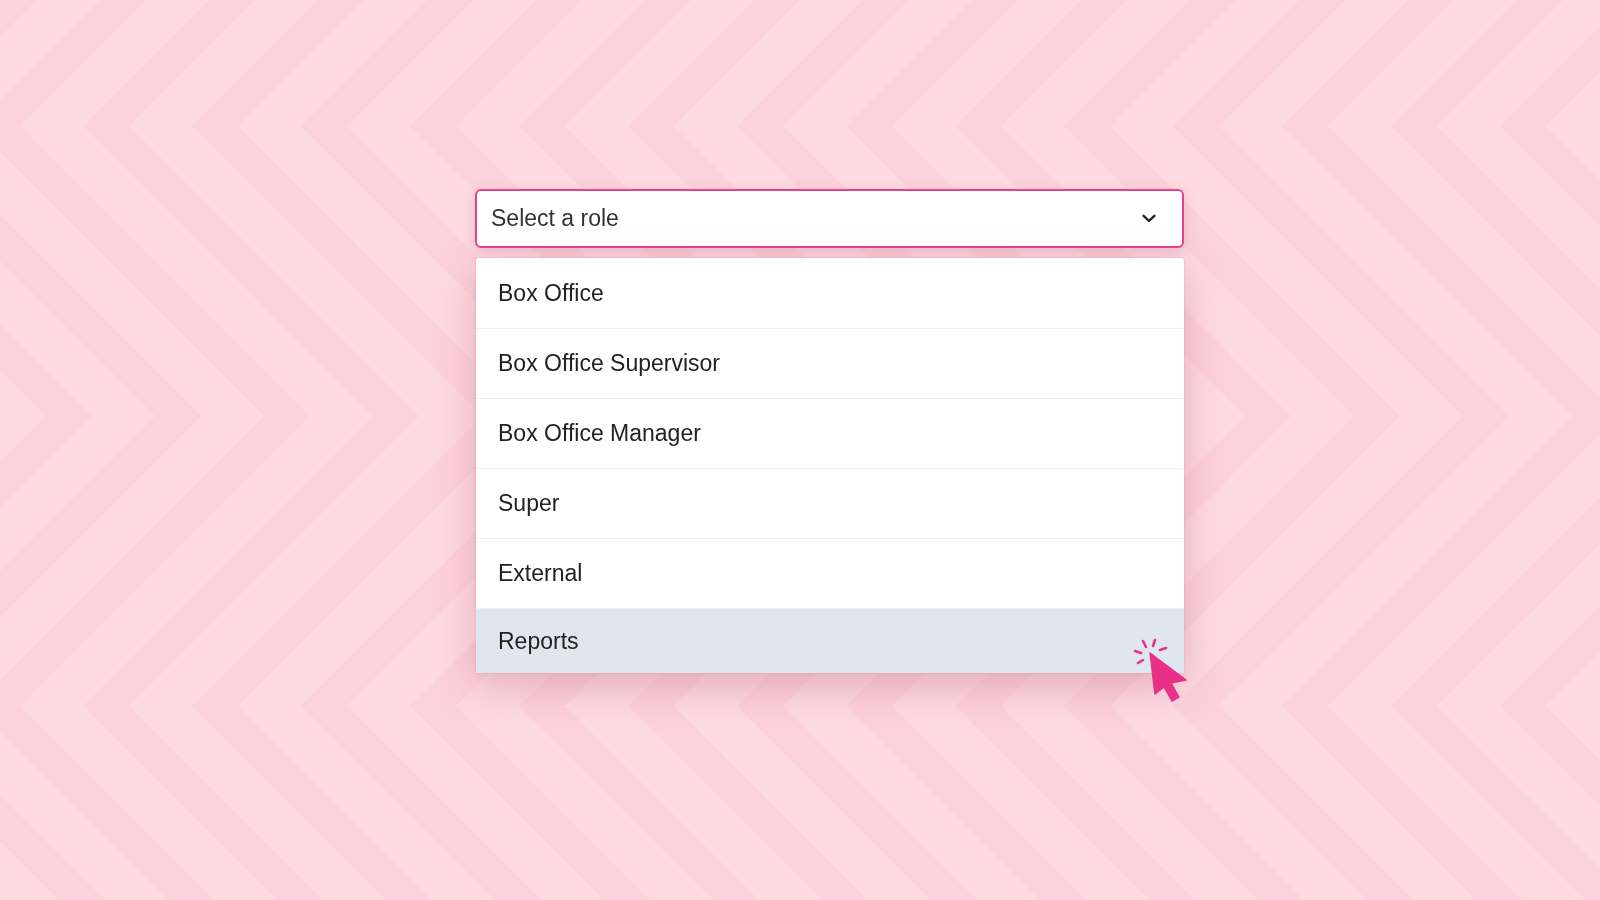 This screenshot has width=1600, height=900. What do you see at coordinates (1160, 669) in the screenshot?
I see `cursor-click-icon` at bounding box center [1160, 669].